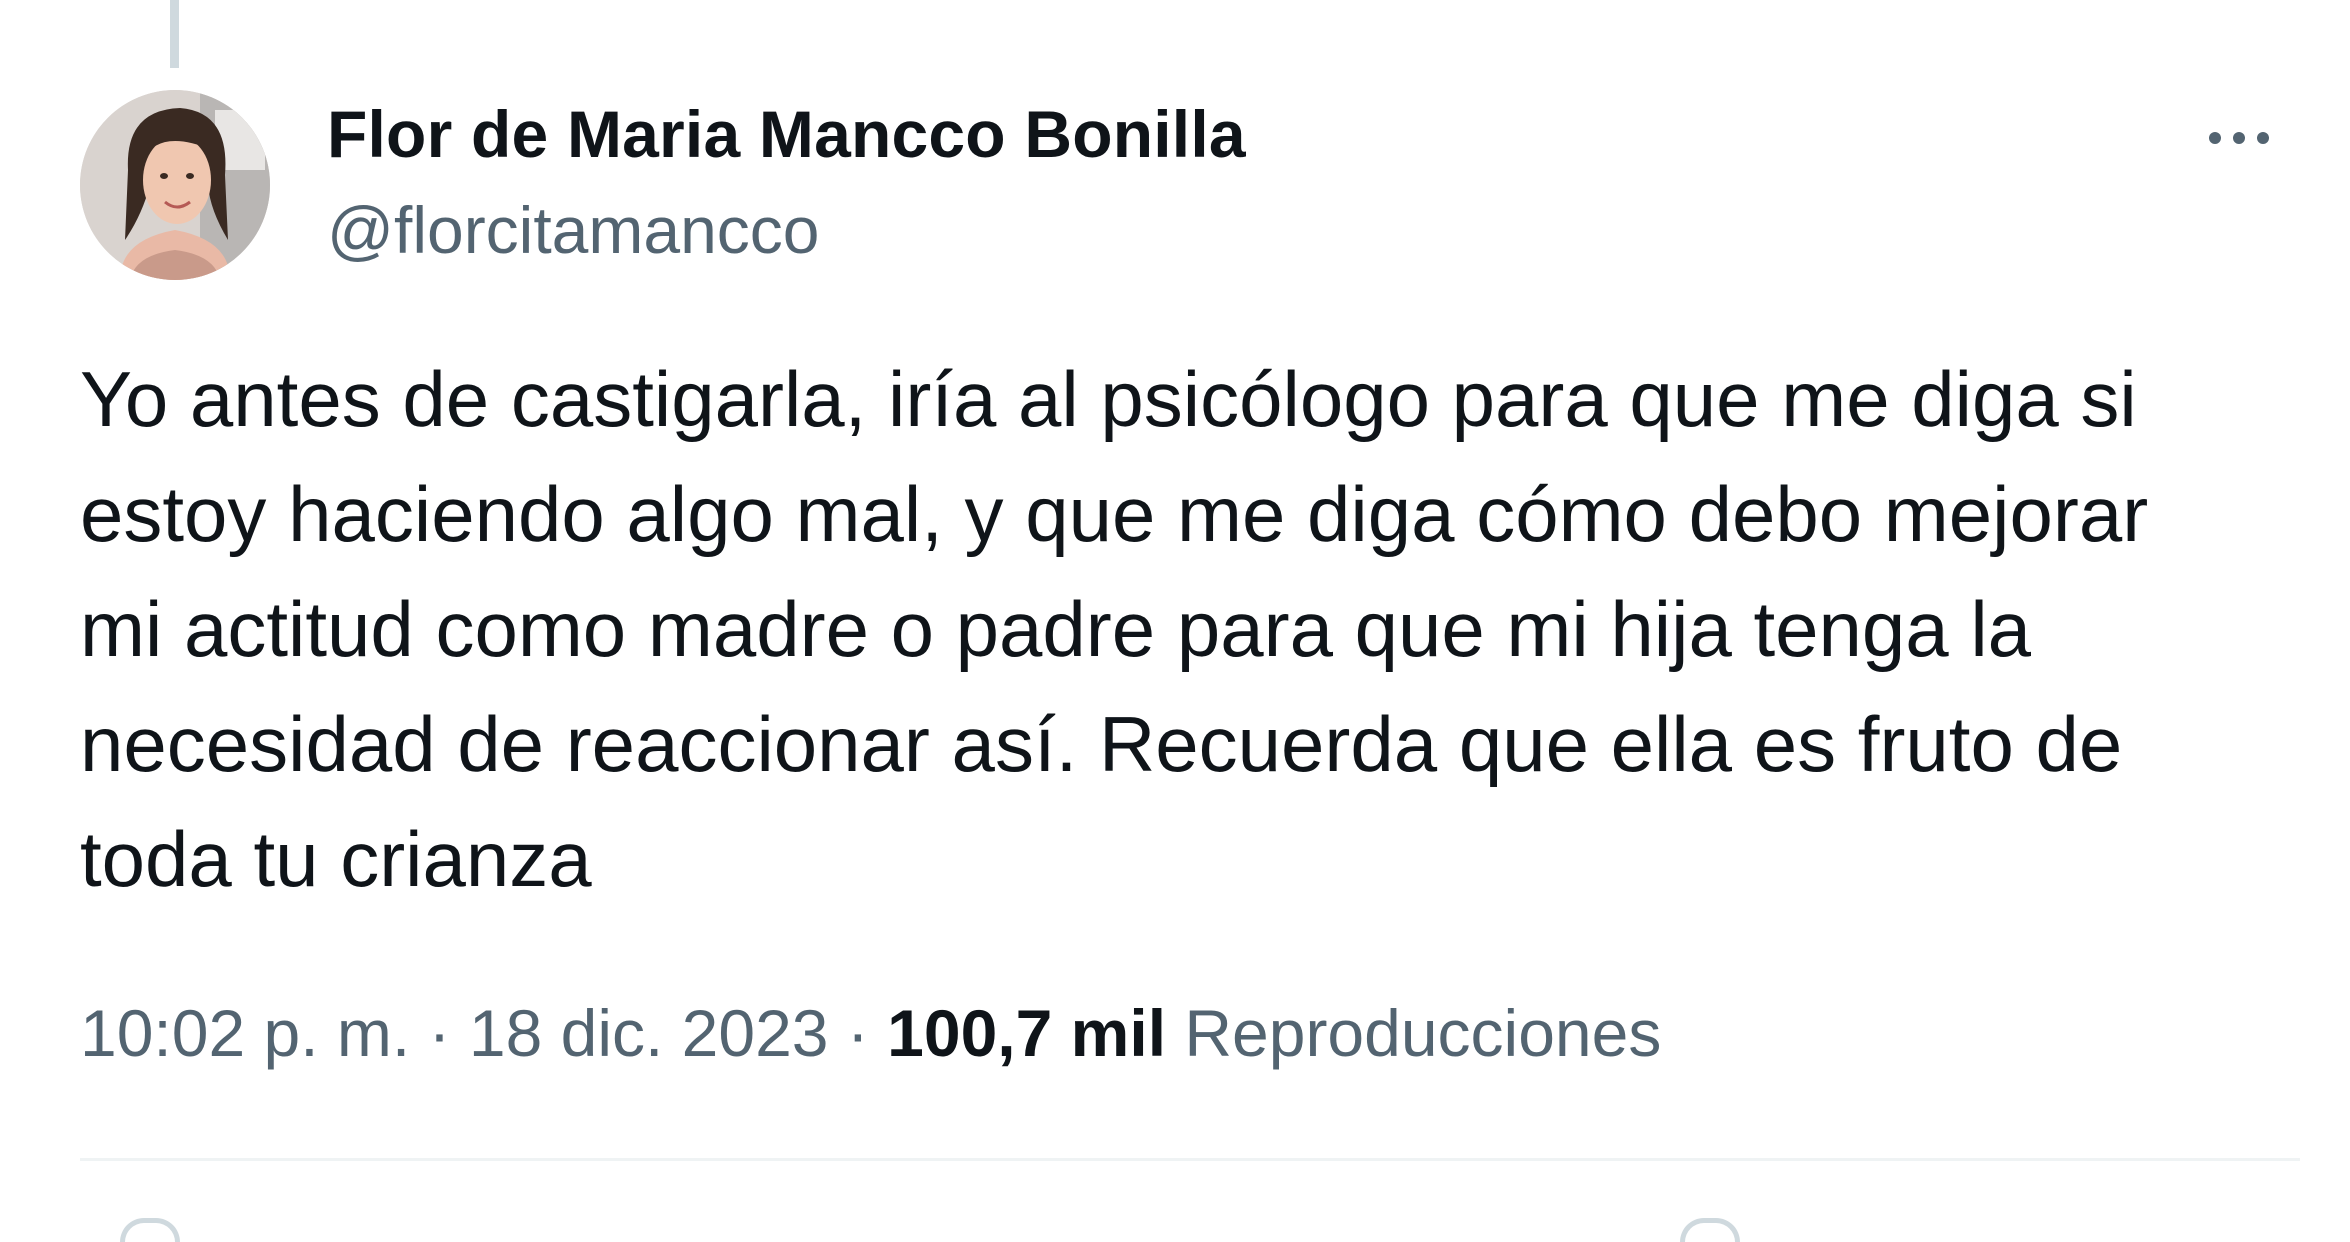  Describe the element at coordinates (1422, 1033) in the screenshot. I see `views-label: Reproducciones` at that location.